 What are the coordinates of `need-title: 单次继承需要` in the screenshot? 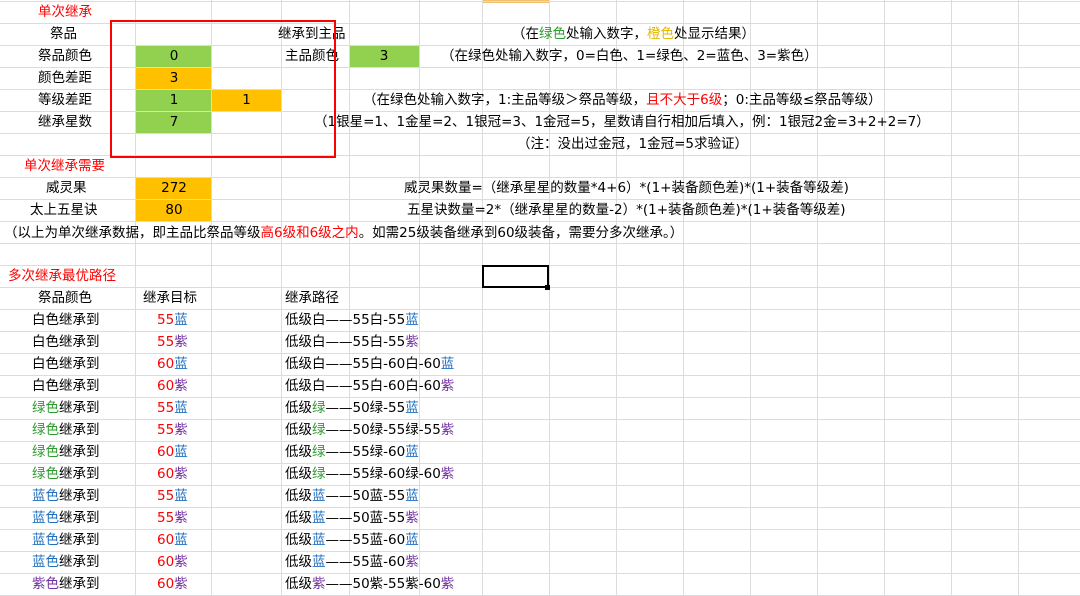 It's located at (64, 166).